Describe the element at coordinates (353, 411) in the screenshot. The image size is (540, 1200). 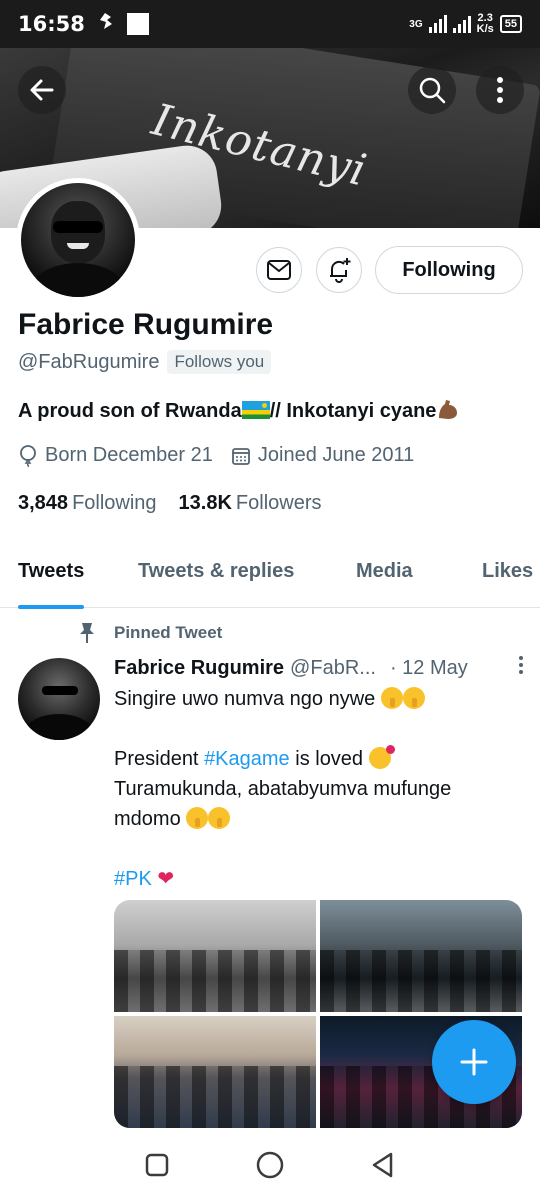
I see `bio-text-2: // Inkotanyi cyane` at that location.